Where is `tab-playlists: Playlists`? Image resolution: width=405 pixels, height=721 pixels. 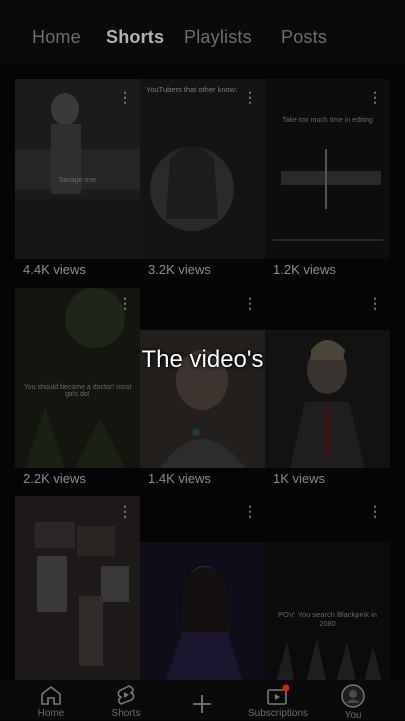 tab-playlists: Playlists is located at coordinates (218, 37).